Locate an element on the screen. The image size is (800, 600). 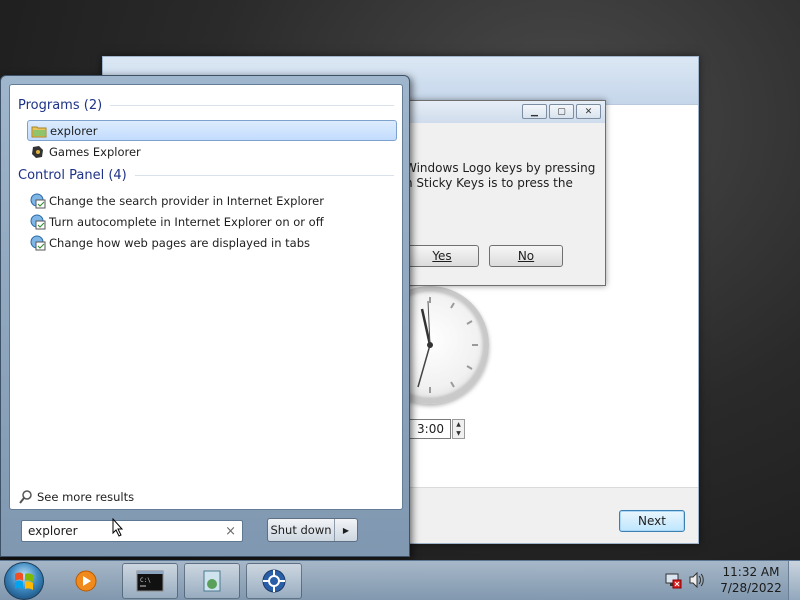
no-button: No is located at coordinates (526, 256).